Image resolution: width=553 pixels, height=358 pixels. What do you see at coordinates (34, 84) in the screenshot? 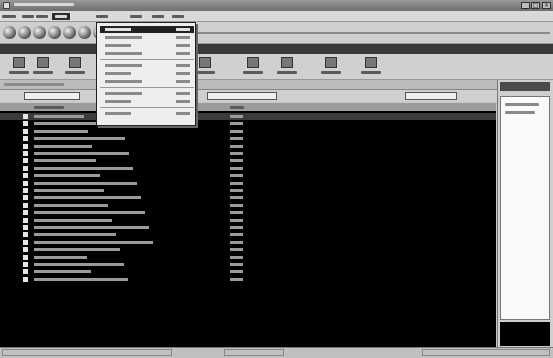
I see `path-text` at bounding box center [34, 84].